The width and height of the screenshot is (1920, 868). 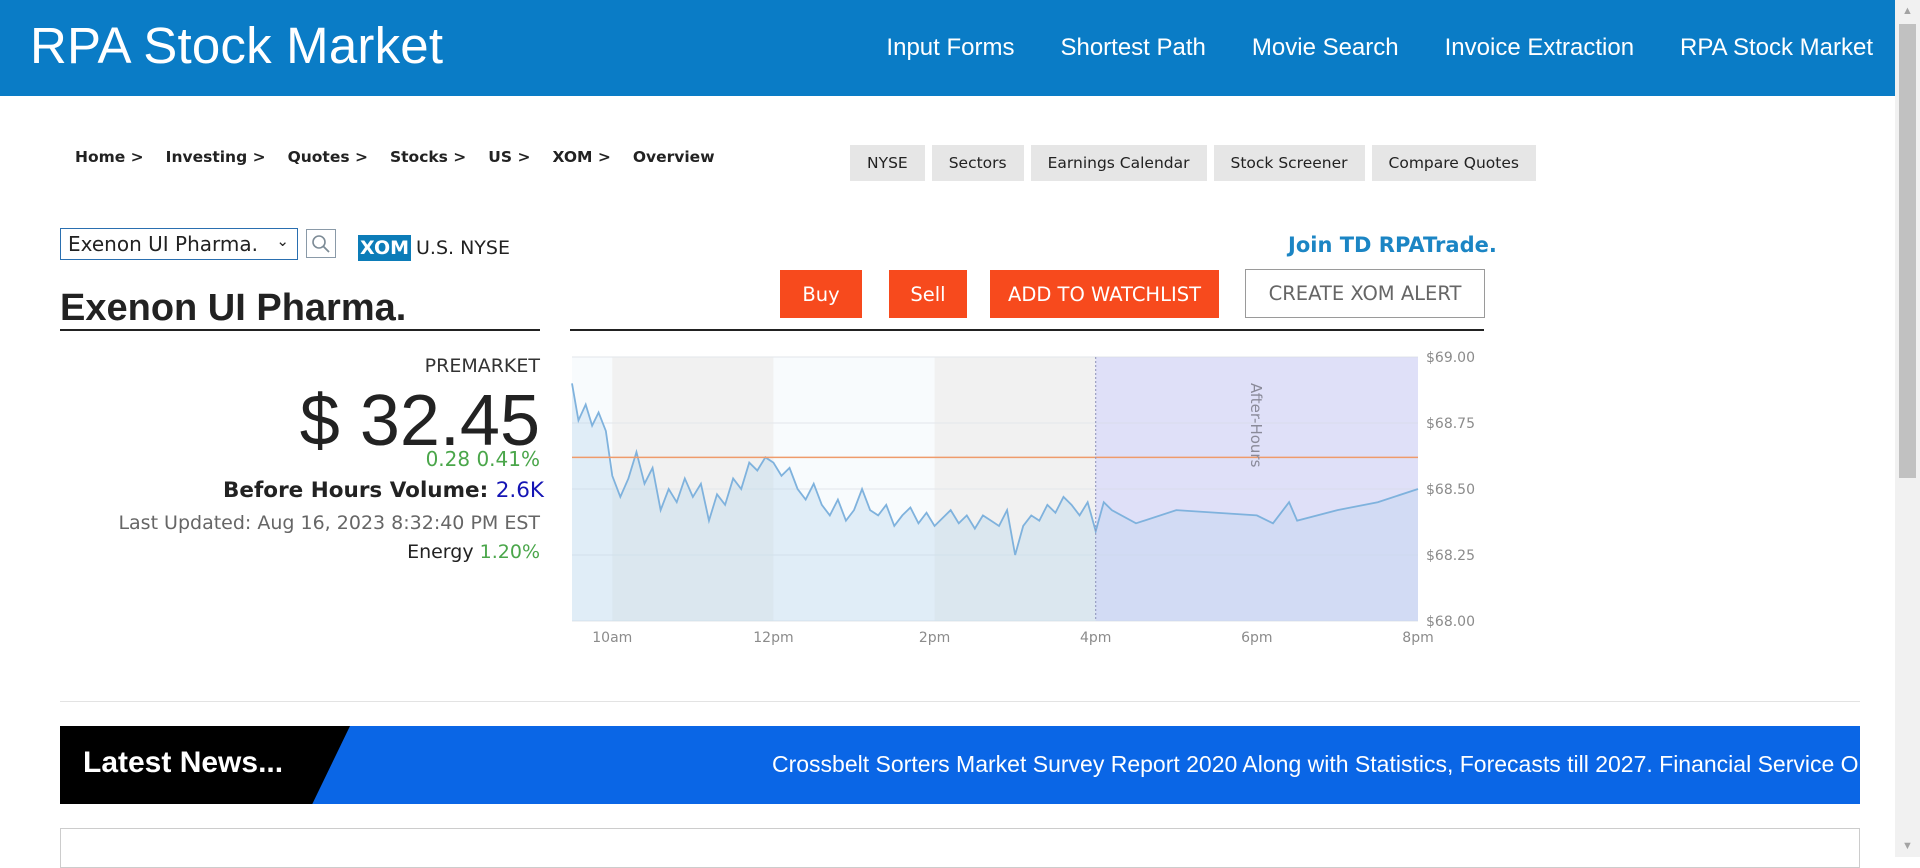 I want to click on volume-line: Before Hours Volume: 2.6K, so click(x=383, y=490).